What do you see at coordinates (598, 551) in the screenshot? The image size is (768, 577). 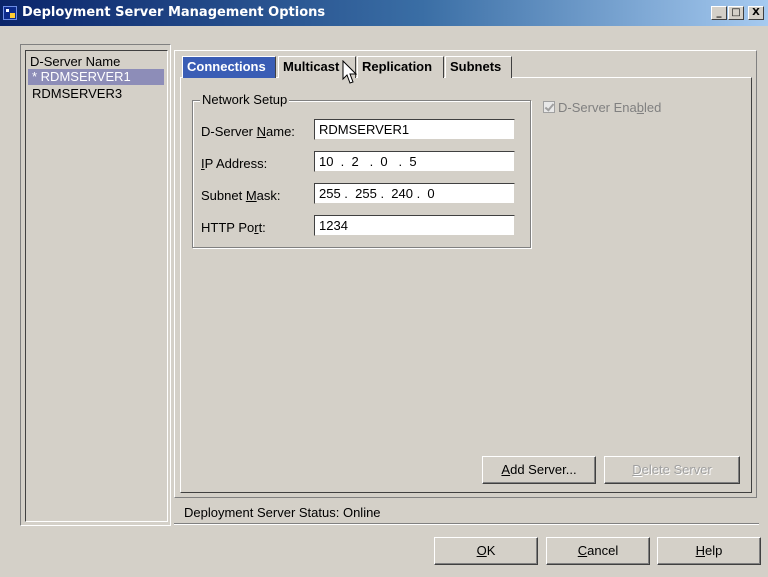 I see `cancel-button: Cancel` at bounding box center [598, 551].